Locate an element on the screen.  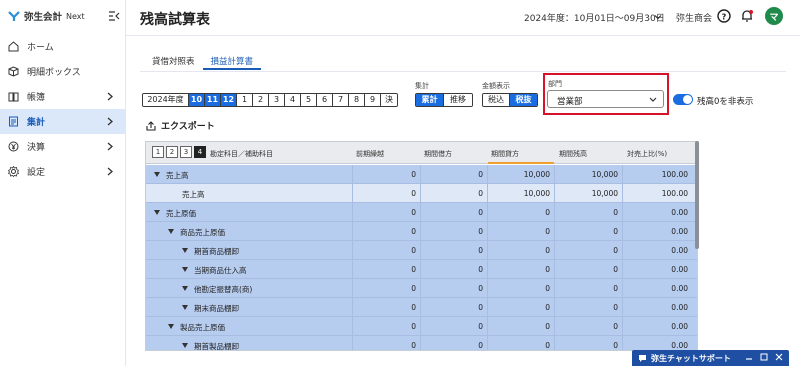
amount-cell: 10,000 is located at coordinates (536, 174).